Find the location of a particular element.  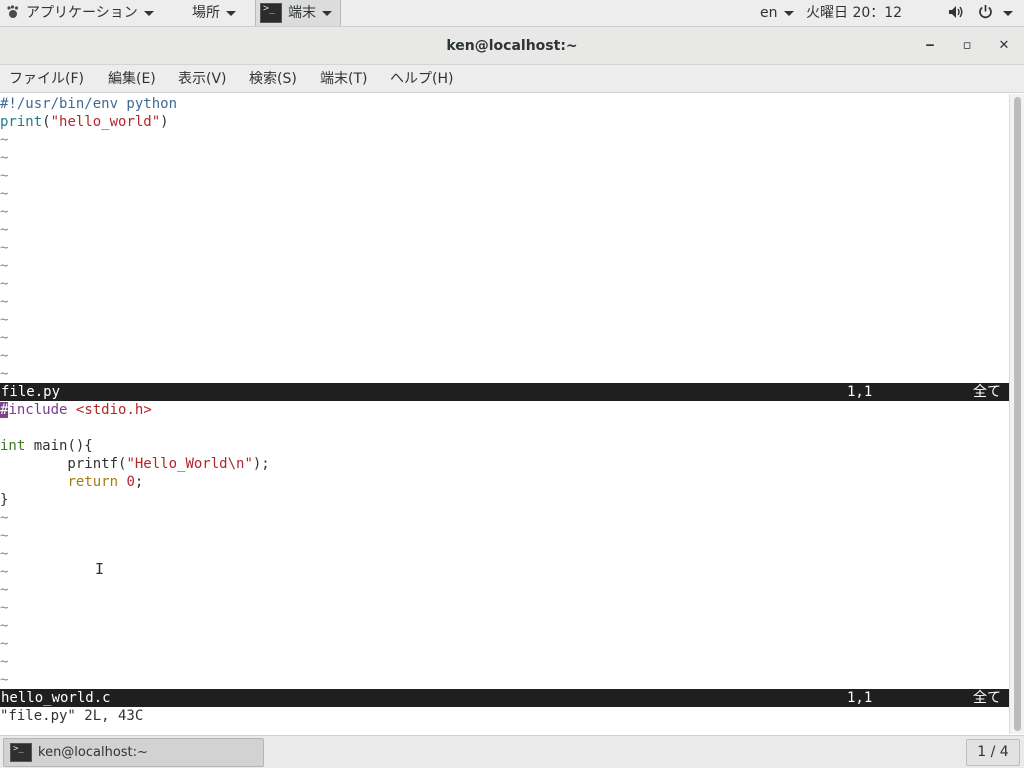

system-tray is located at coordinates (980, 13).